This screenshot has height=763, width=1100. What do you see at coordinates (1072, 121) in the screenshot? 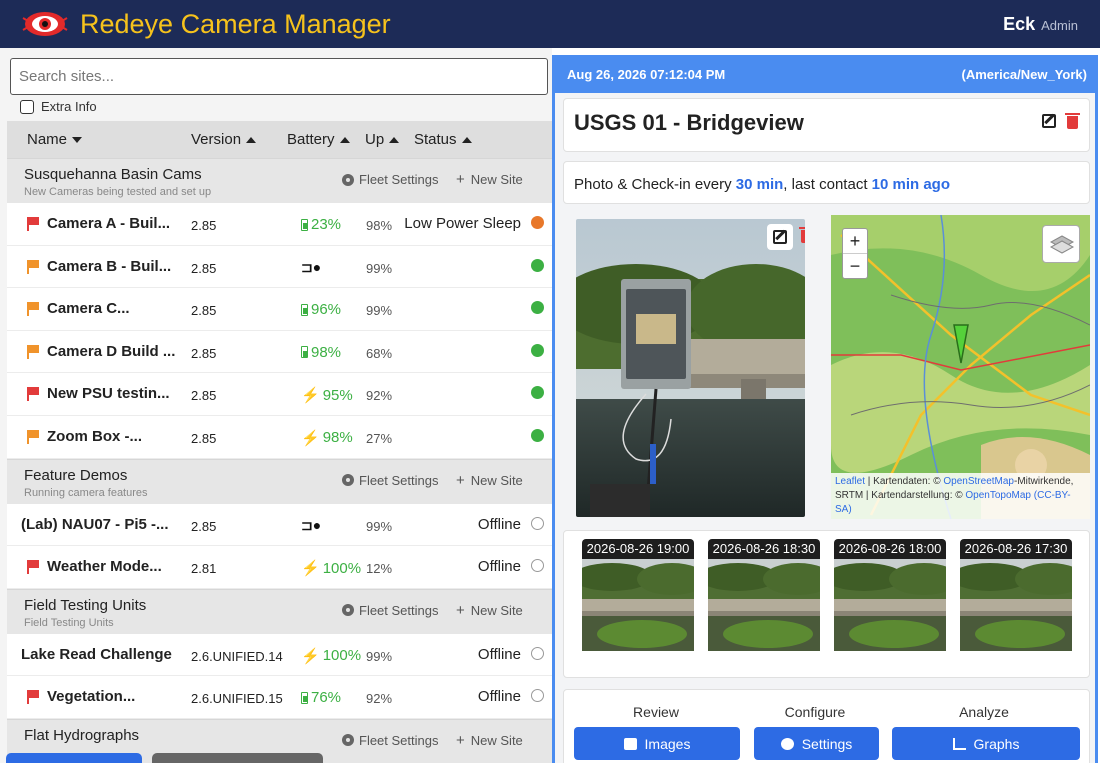
I see `delete-icon` at bounding box center [1072, 121].